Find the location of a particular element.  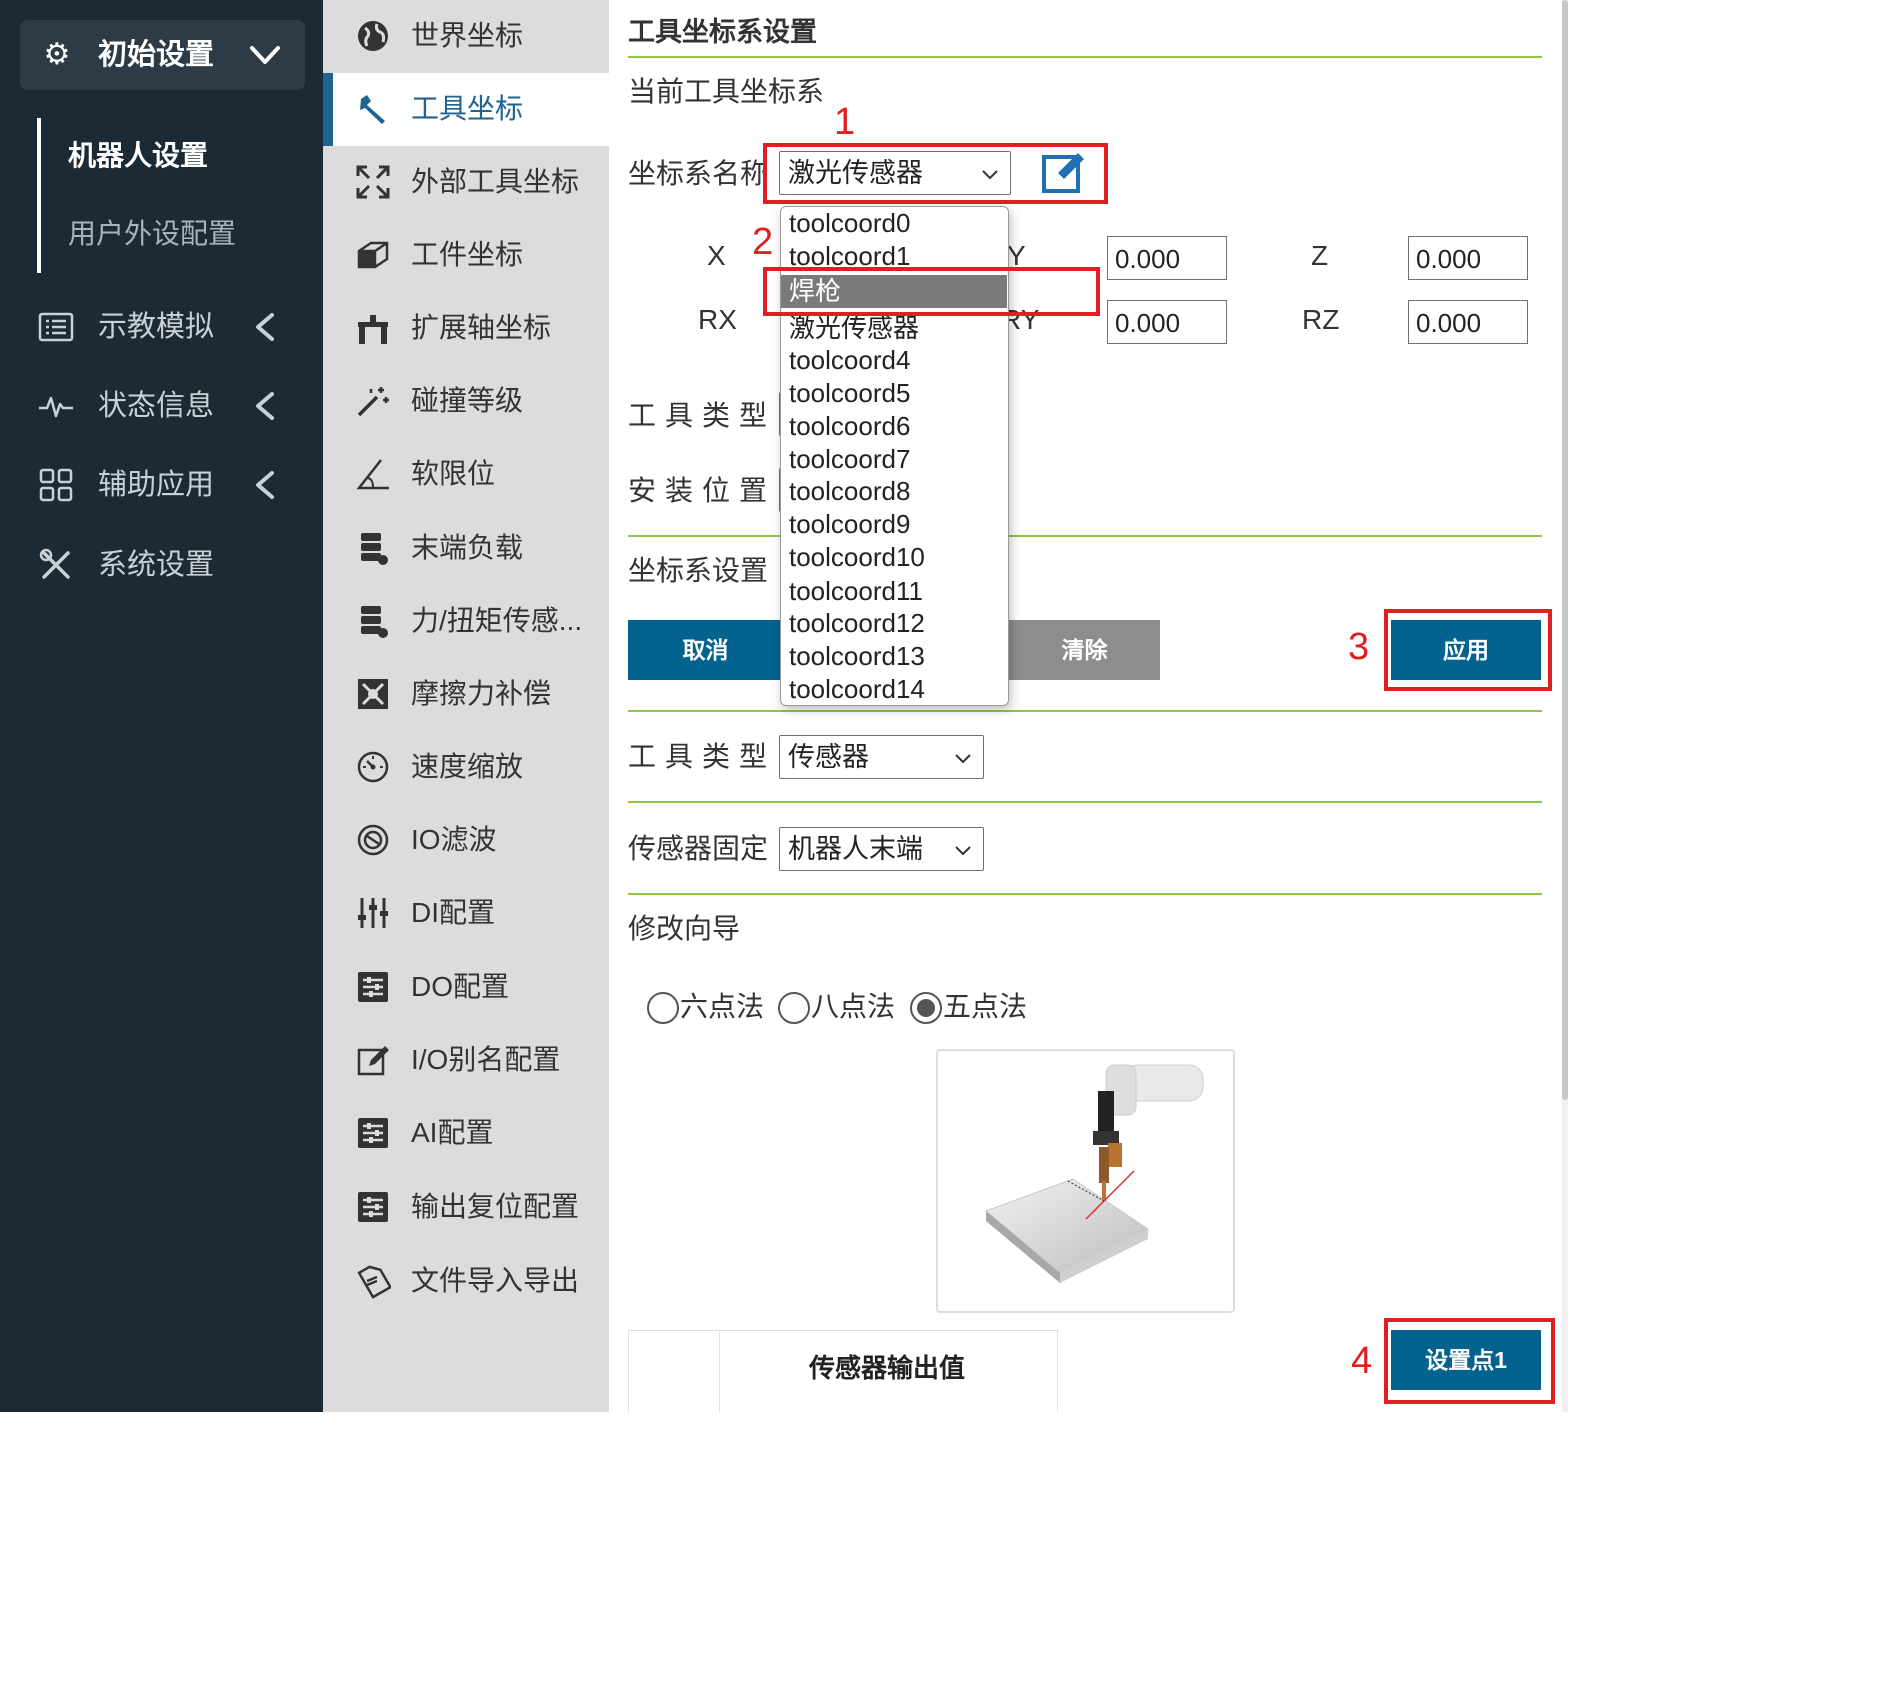

ry-value: 0.000 is located at coordinates (1148, 323).